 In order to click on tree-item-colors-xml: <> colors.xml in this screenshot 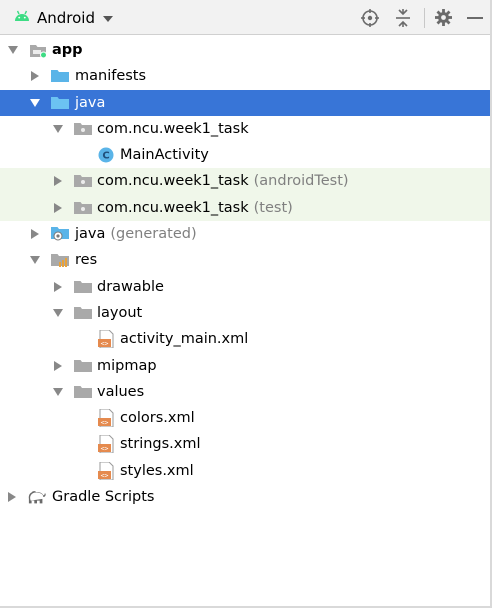, I will do `click(246, 418)`.